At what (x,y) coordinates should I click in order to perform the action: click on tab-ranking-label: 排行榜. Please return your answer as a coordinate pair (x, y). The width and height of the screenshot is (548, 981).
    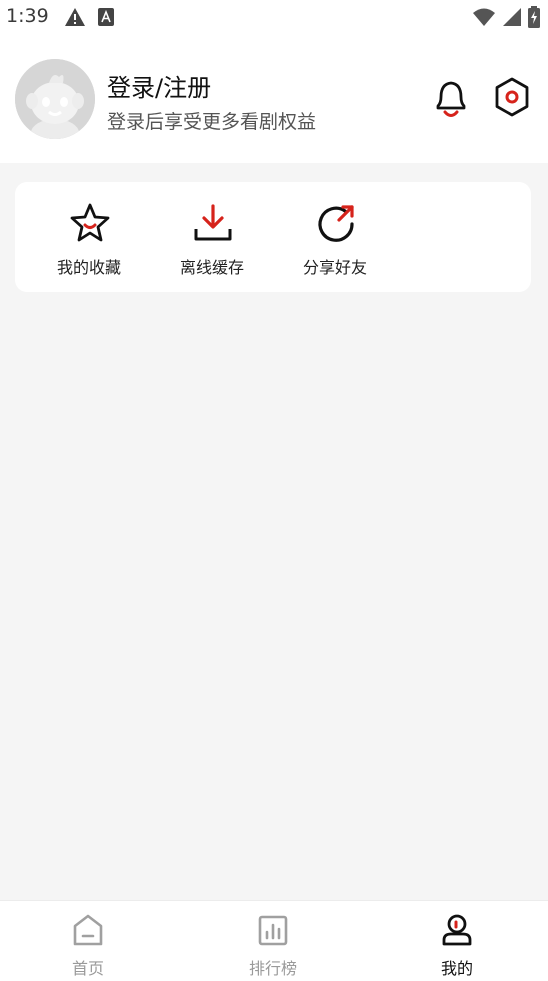
    Looking at the image, I should click on (272, 968).